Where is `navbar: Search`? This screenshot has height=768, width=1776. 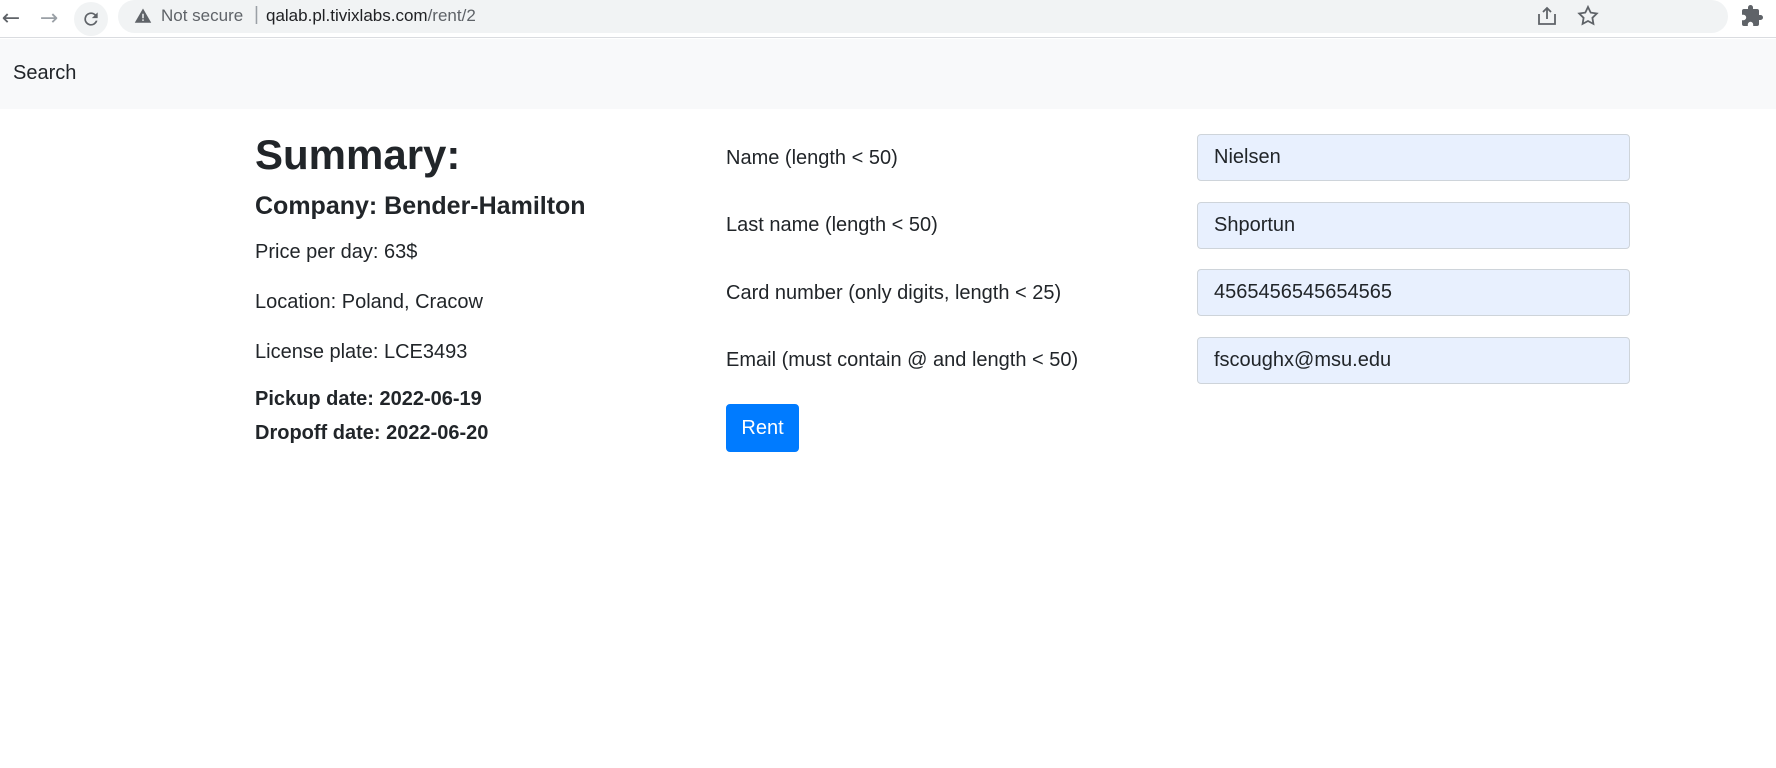 navbar: Search is located at coordinates (888, 74).